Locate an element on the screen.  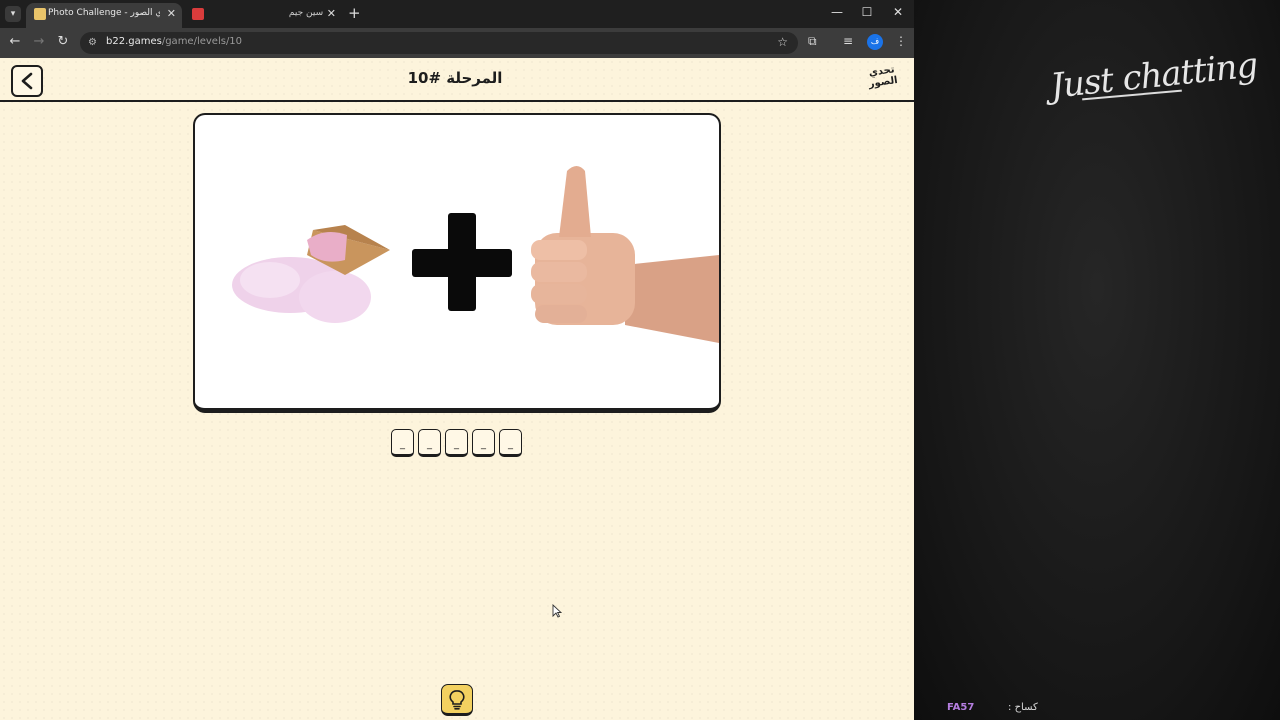
site-info-icon: ⚙ is located at coordinates (92, 42).